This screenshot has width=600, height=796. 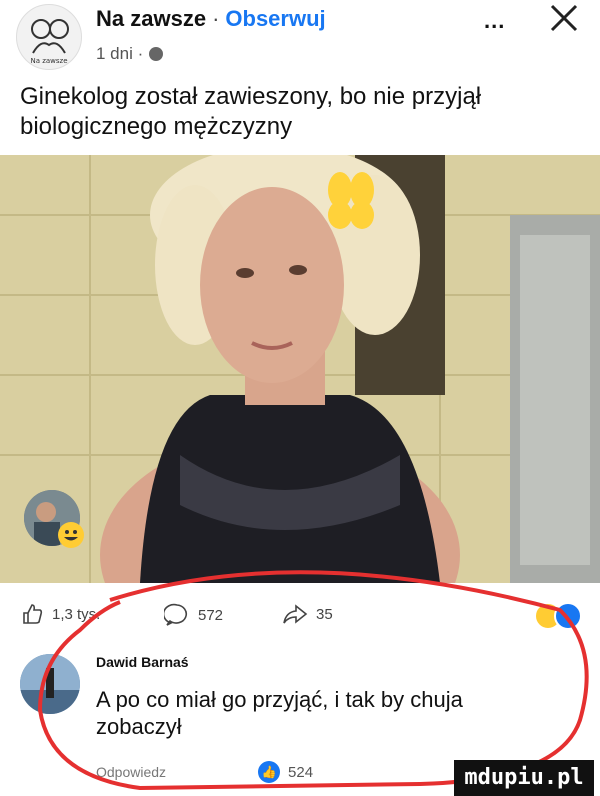 I want to click on grinning-emoji-icon, so click(x=71, y=535).